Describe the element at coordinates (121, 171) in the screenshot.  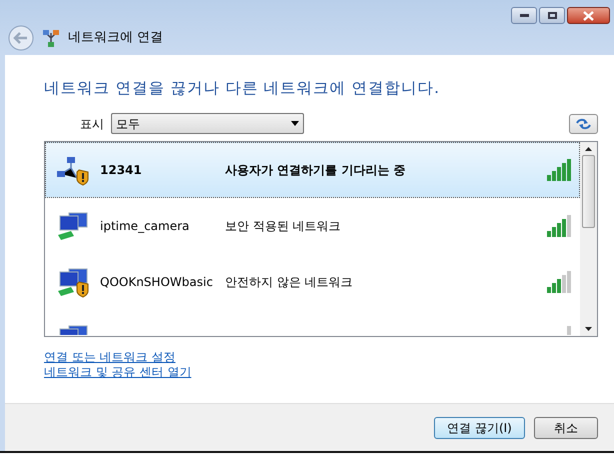
I see `network-name: 12341` at that location.